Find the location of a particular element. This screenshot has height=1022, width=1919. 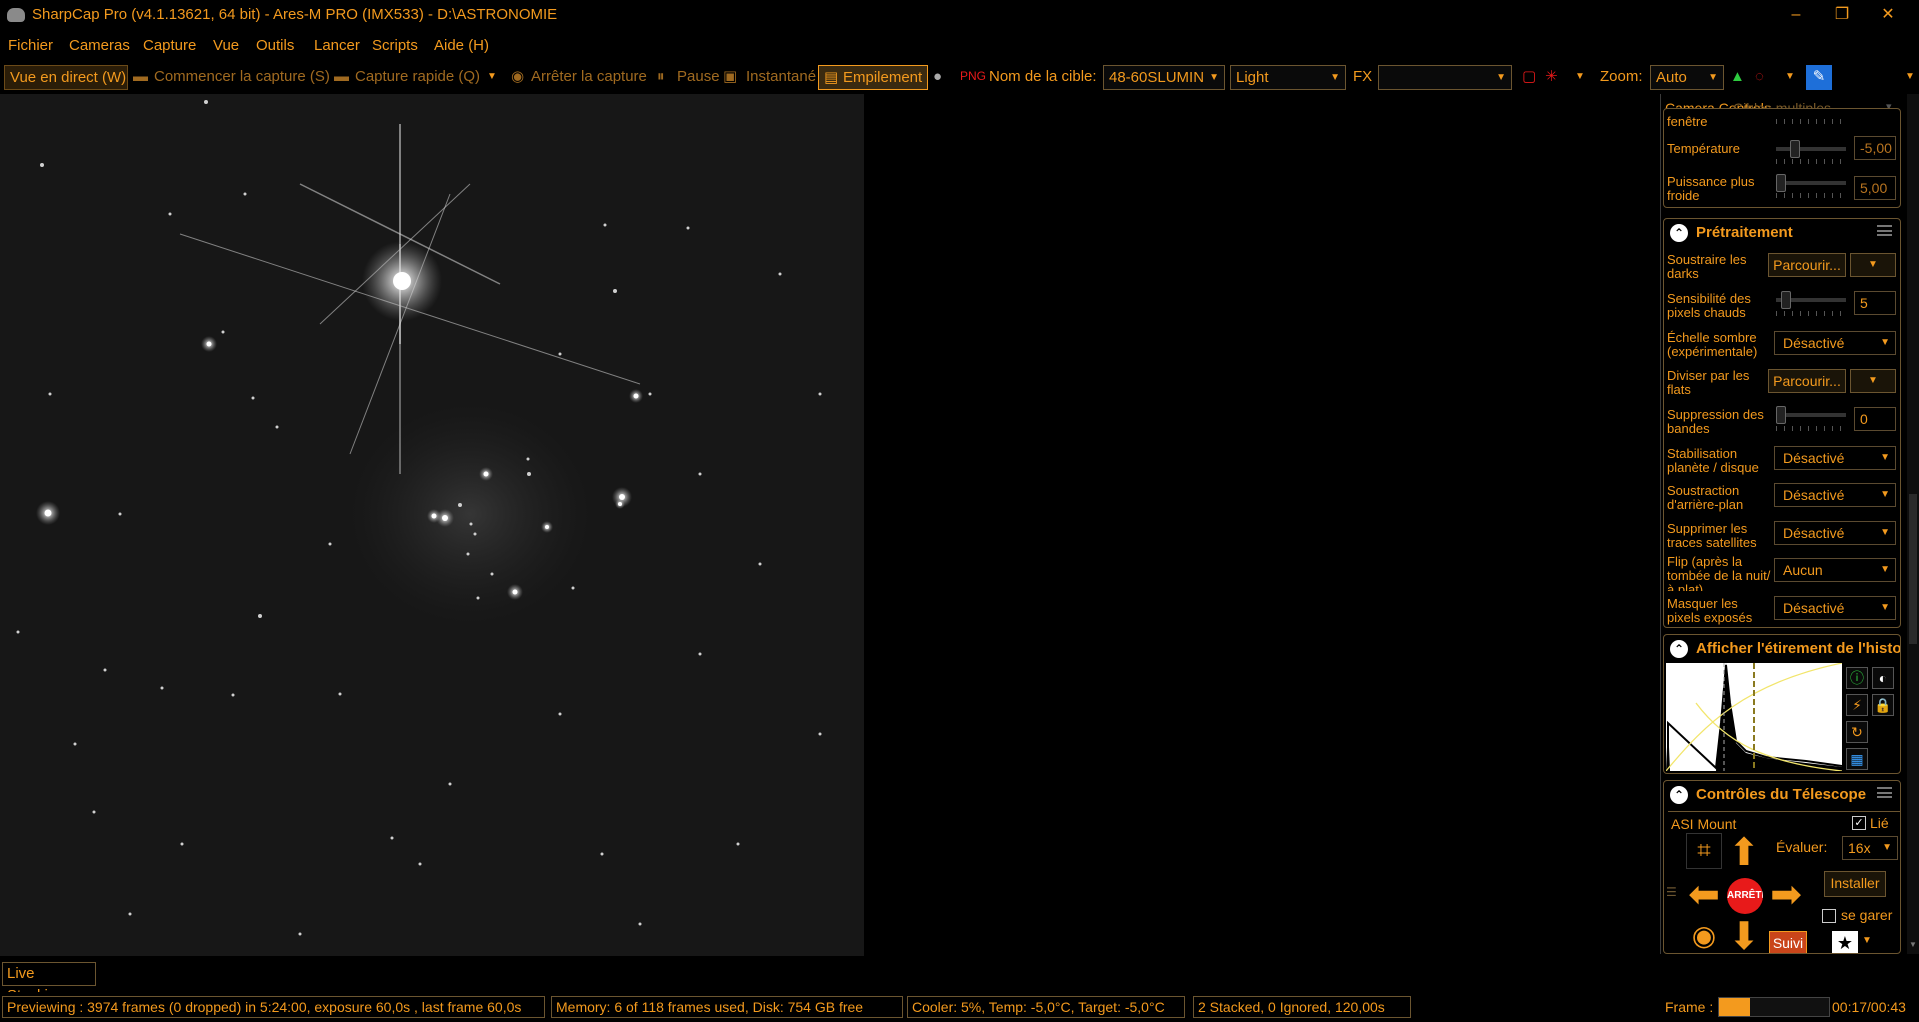

preprocessing-header: ⌃ Prétraitement is located at coordinates (1731, 234).